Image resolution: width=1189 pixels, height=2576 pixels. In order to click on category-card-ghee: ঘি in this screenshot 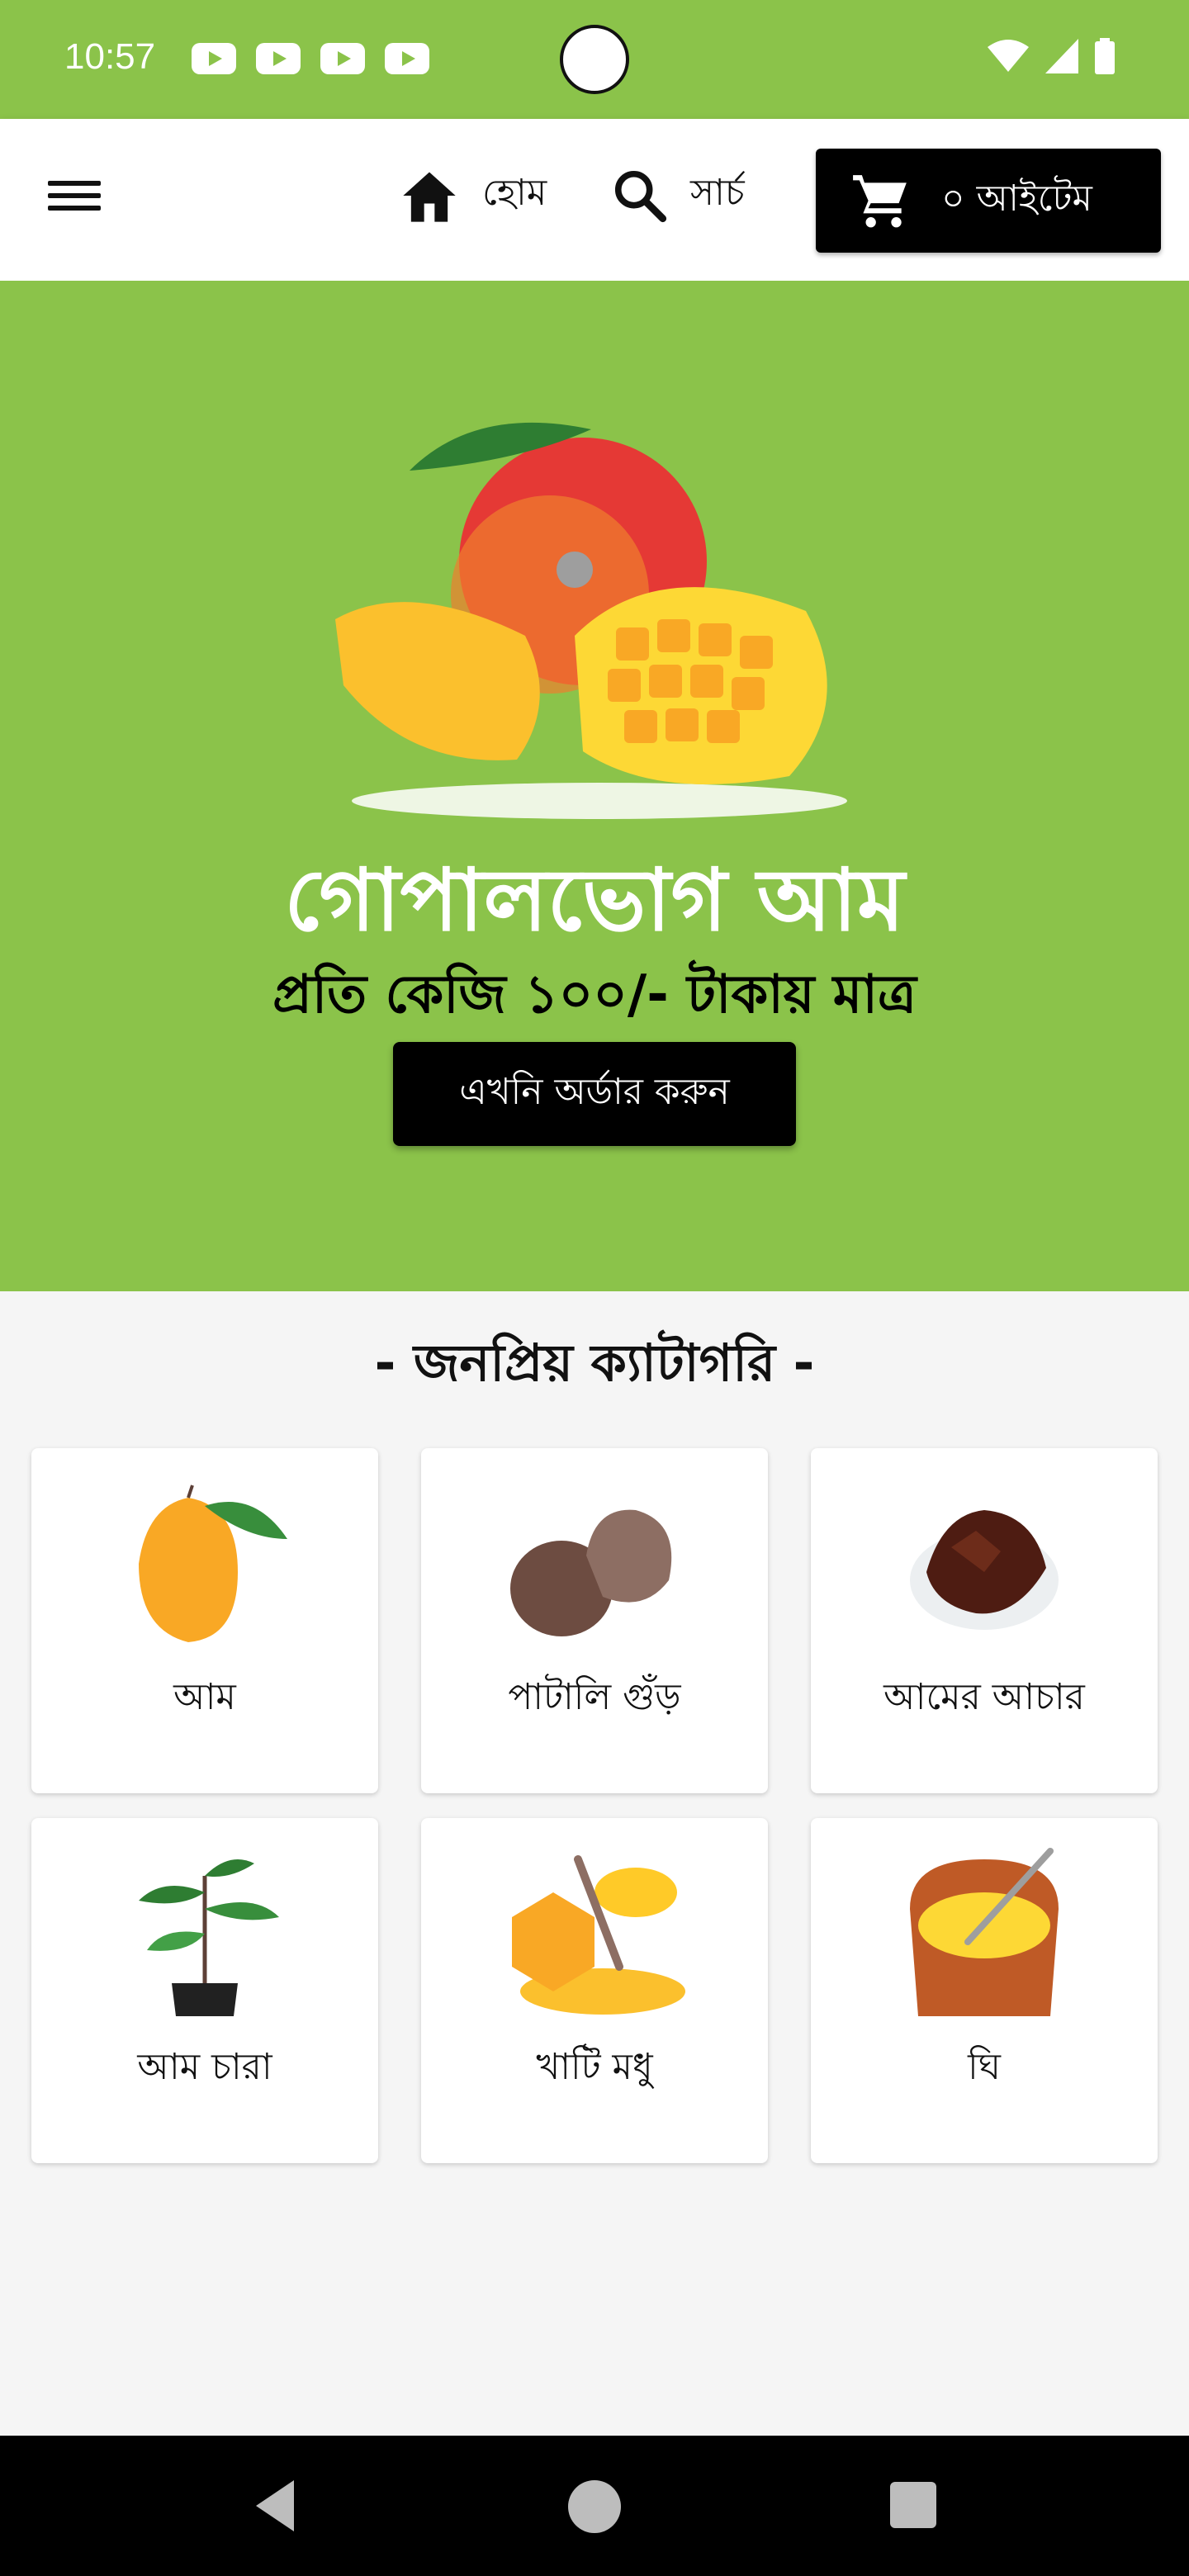, I will do `click(984, 1990)`.